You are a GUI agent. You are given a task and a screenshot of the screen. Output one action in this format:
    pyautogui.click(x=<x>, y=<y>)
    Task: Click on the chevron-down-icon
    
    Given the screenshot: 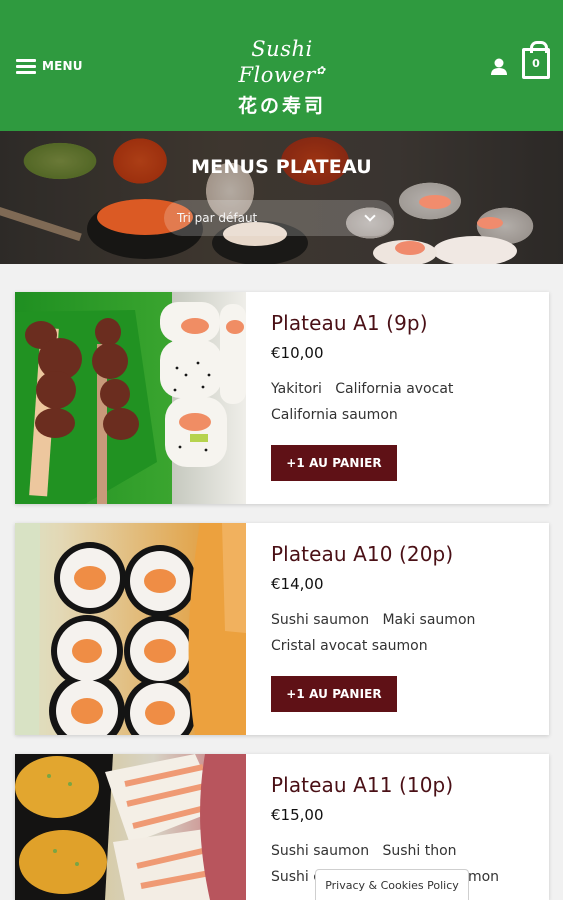 What is the action you would take?
    pyautogui.click(x=370, y=216)
    